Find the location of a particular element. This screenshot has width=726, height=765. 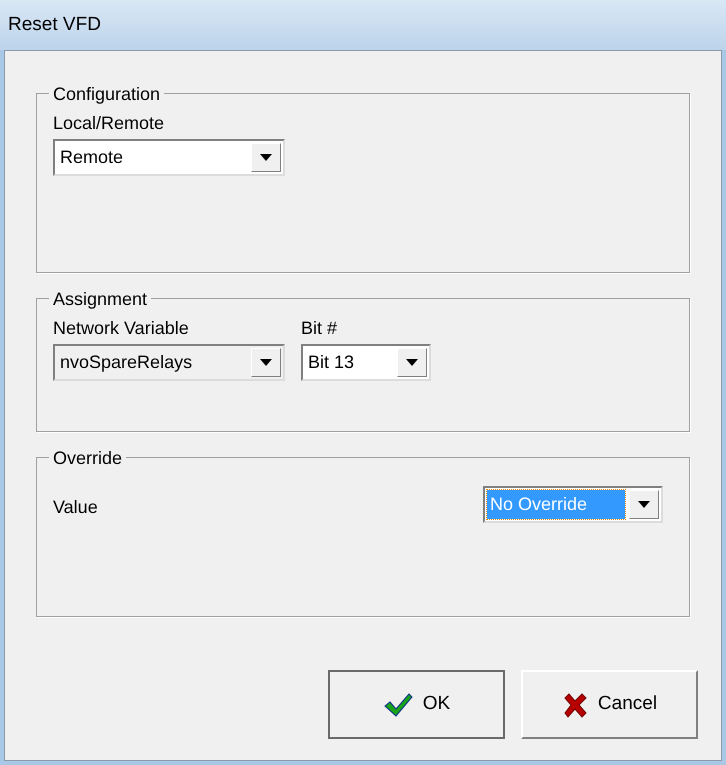

cross-icon is located at coordinates (575, 705).